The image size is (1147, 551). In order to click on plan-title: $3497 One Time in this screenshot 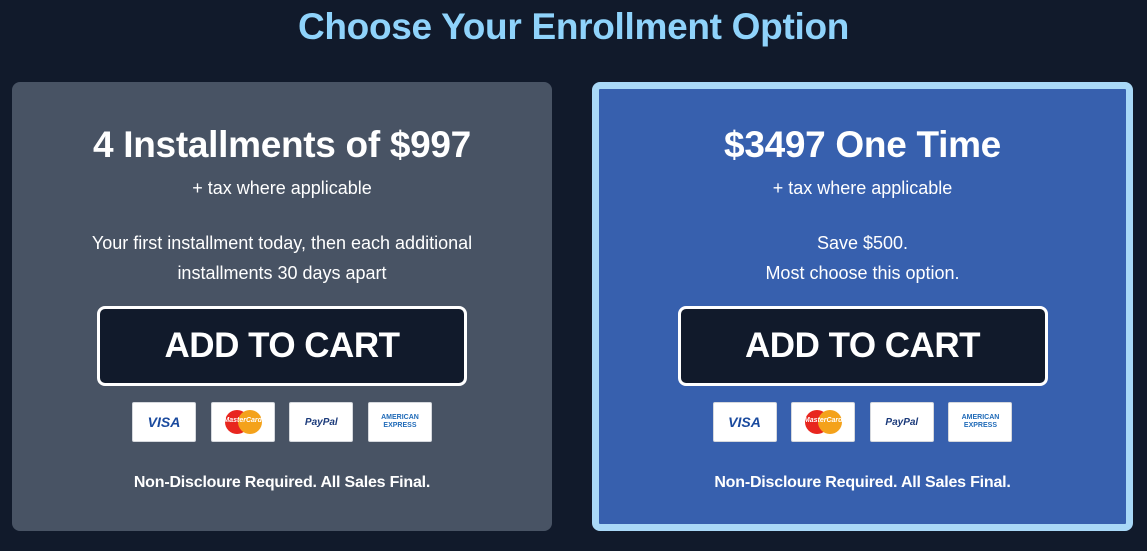, I will do `click(862, 144)`.